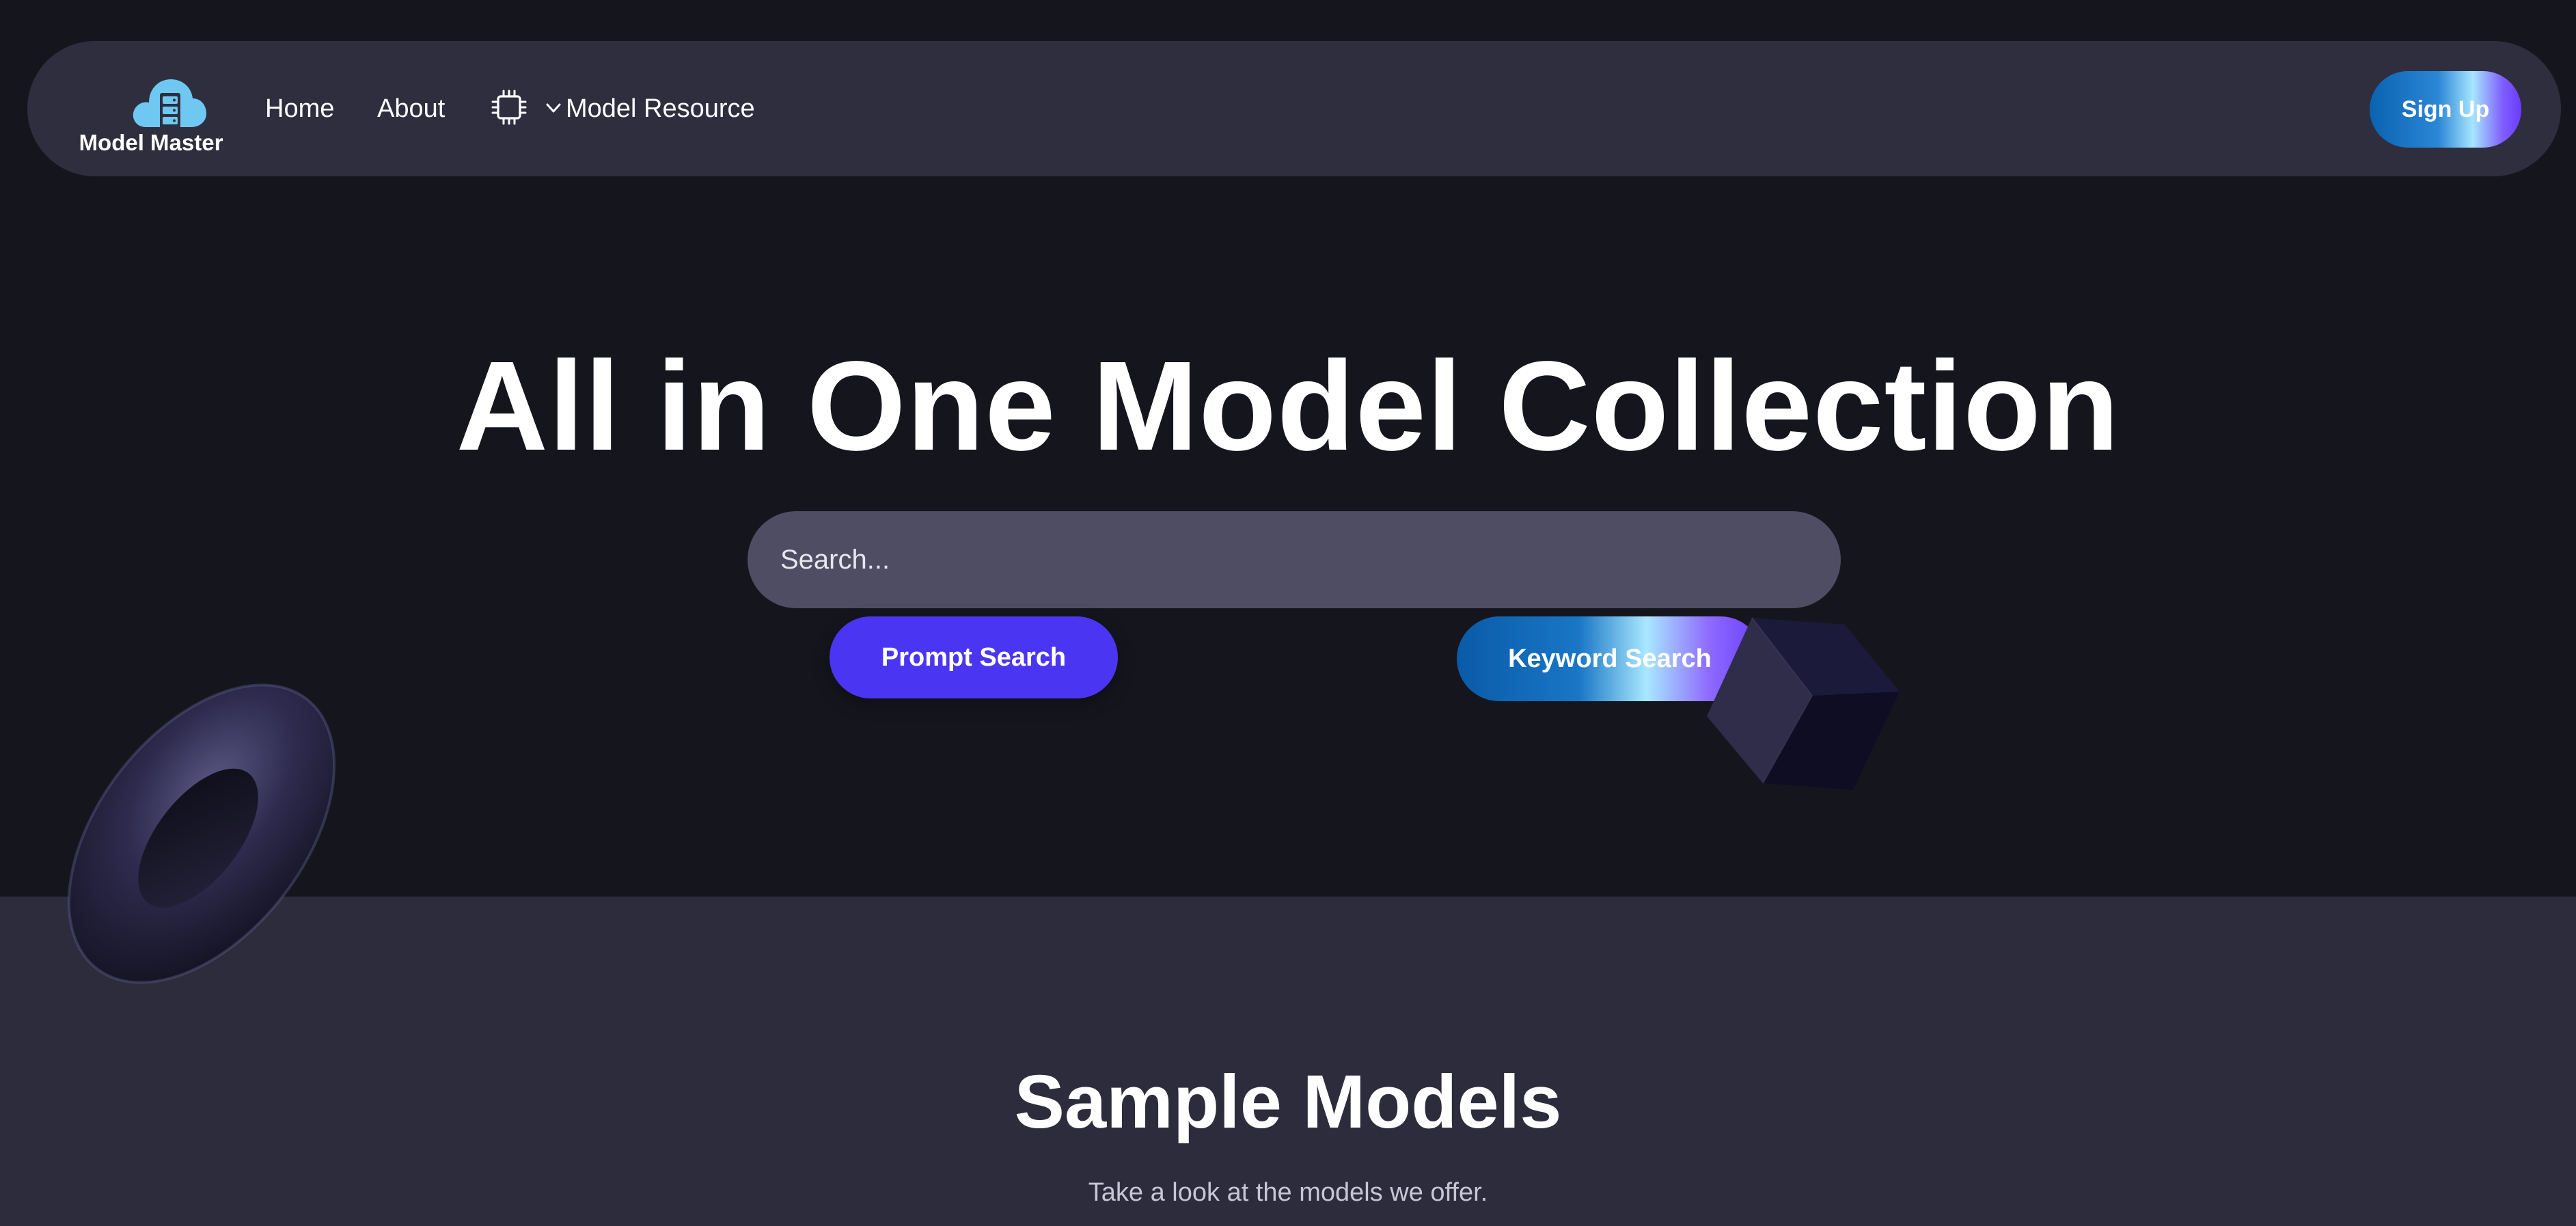  I want to click on sign-up-button: Sign Up, so click(2445, 109).